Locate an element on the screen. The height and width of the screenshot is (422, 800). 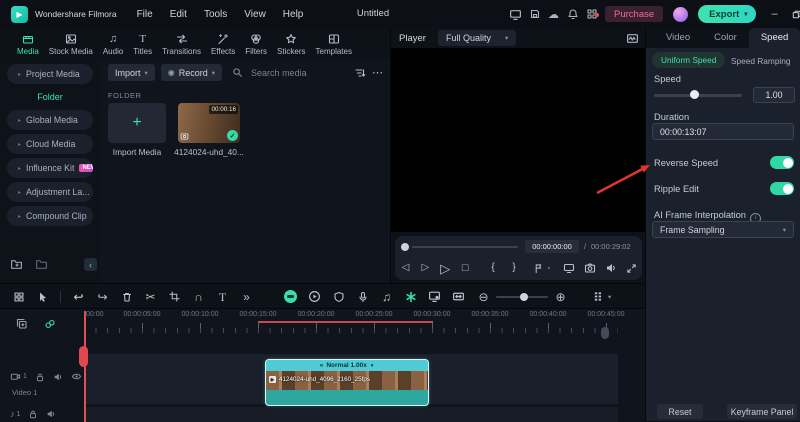
speed-slider-handle is located at coordinates (694, 94).